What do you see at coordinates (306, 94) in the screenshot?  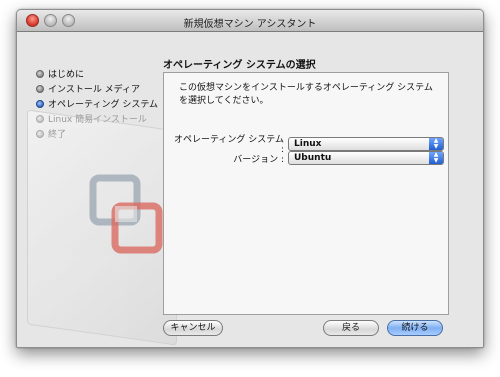 I see `instruction-text: この仮想マシンをインストールするオペレーティング システムを選択してください。` at bounding box center [306, 94].